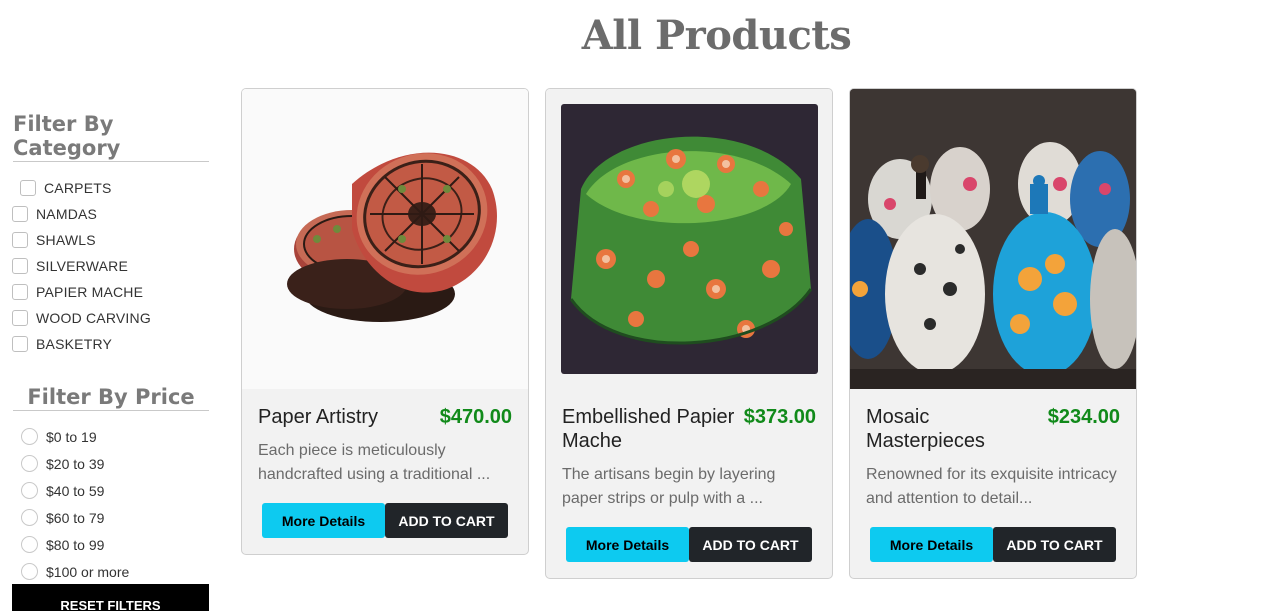 This screenshot has height=611, width=1271. Describe the element at coordinates (82, 266) in the screenshot. I see `category-label: SILVERWARE` at that location.